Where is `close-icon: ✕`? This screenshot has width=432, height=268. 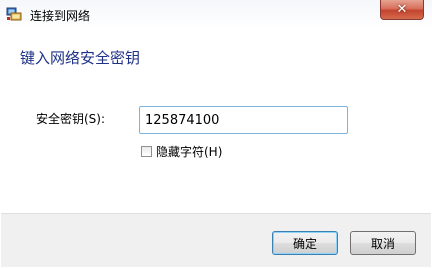
close-icon: ✕ is located at coordinates (402, 9).